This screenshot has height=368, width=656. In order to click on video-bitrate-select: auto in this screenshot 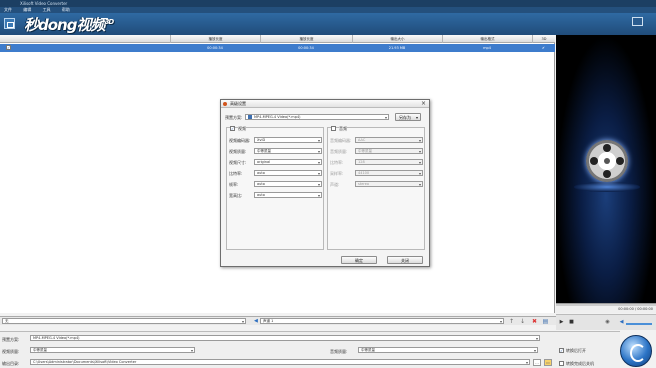, I will do `click(288, 173)`.